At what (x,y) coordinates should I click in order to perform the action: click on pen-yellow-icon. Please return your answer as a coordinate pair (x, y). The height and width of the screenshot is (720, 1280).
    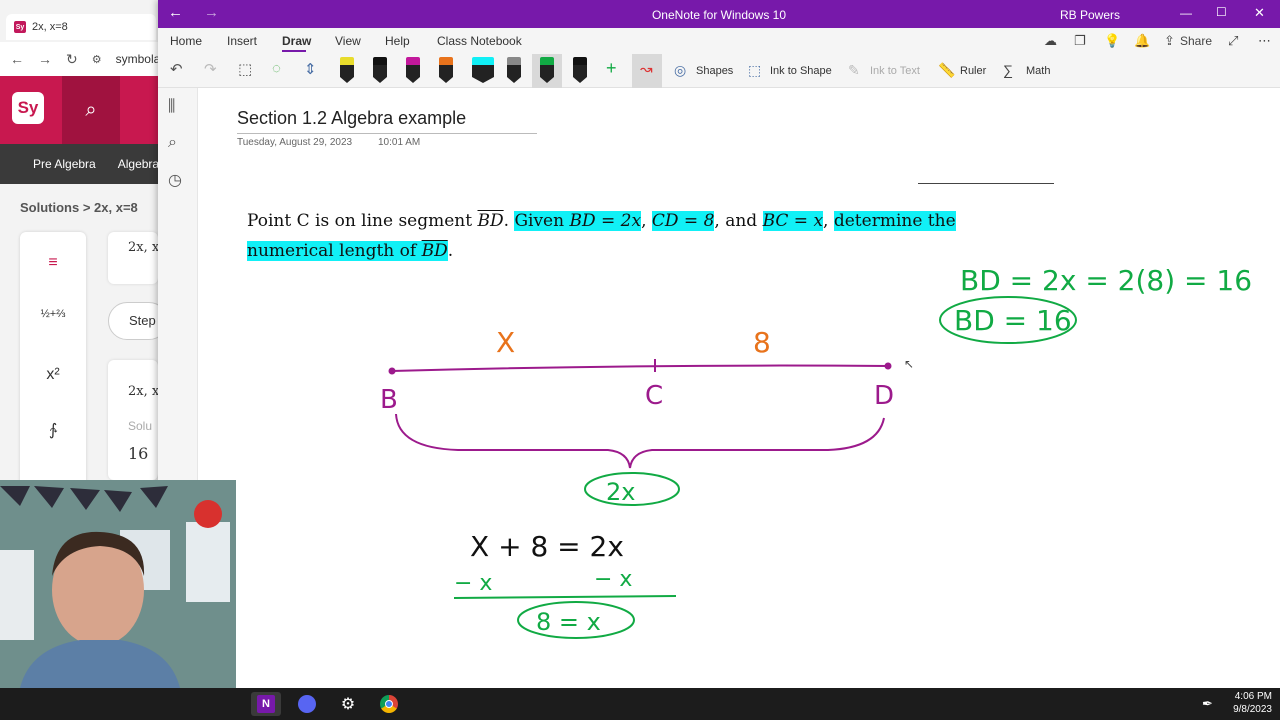
    Looking at the image, I should click on (347, 70).